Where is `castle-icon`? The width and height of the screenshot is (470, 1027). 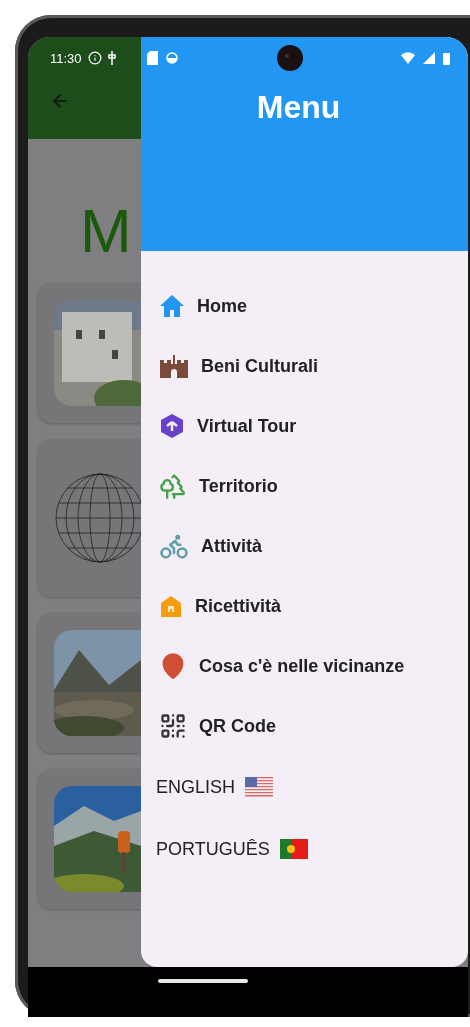 castle-icon is located at coordinates (174, 366).